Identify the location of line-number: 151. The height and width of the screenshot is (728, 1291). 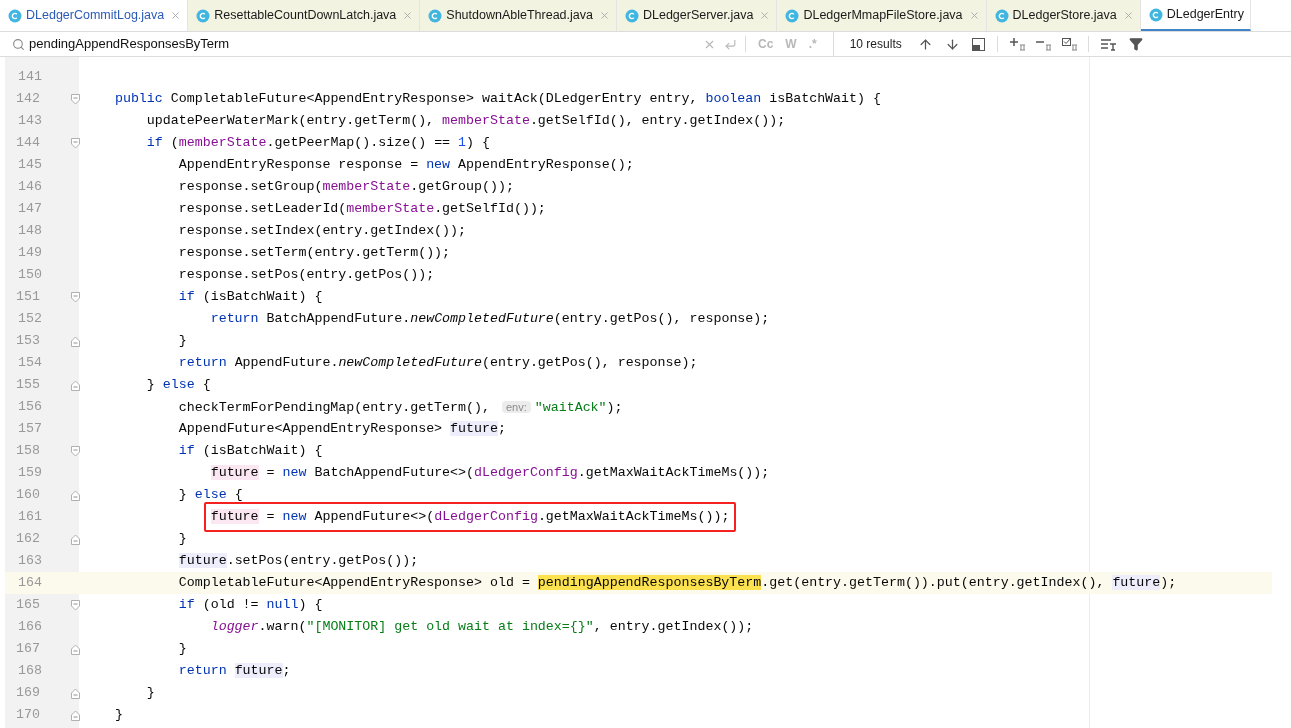
(27, 297).